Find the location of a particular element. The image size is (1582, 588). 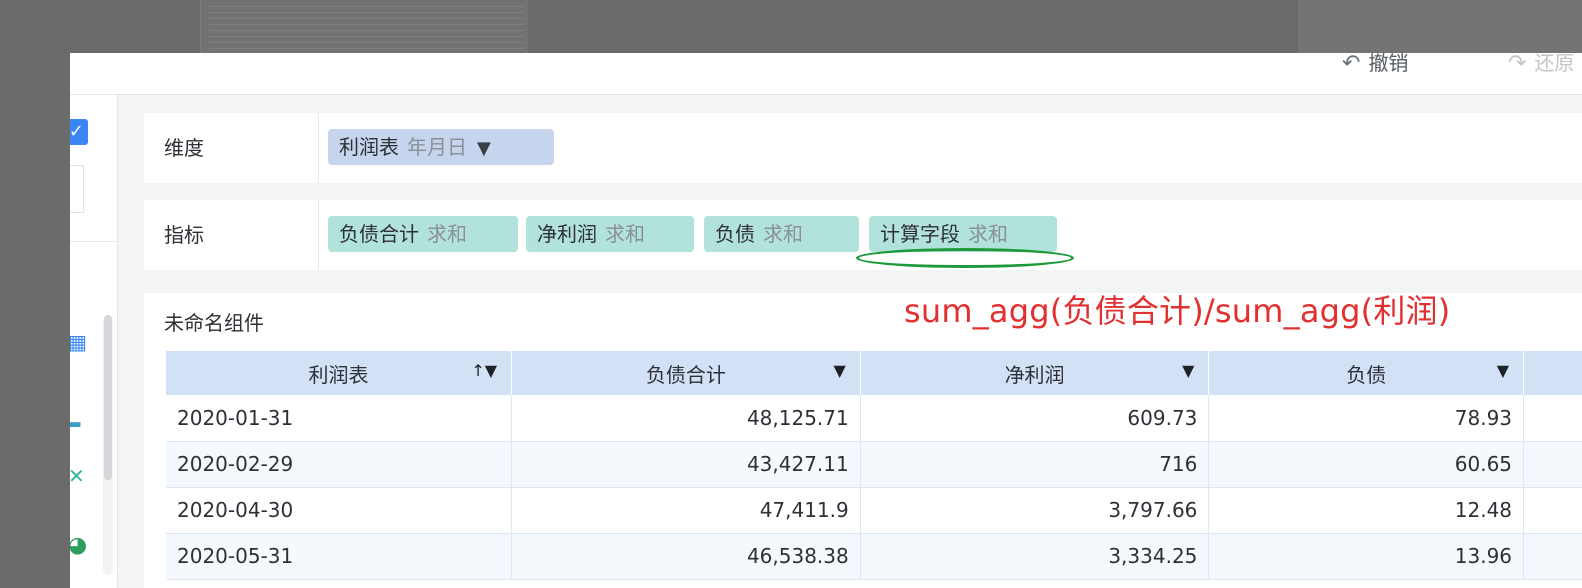

column-label: 利润表 is located at coordinates (338, 374).